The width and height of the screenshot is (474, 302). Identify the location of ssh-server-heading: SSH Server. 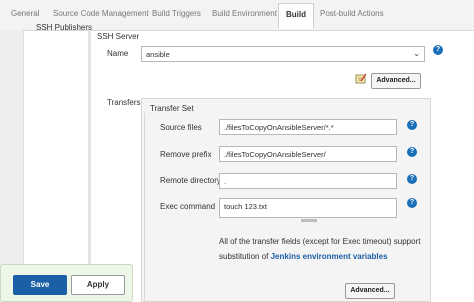
(118, 36).